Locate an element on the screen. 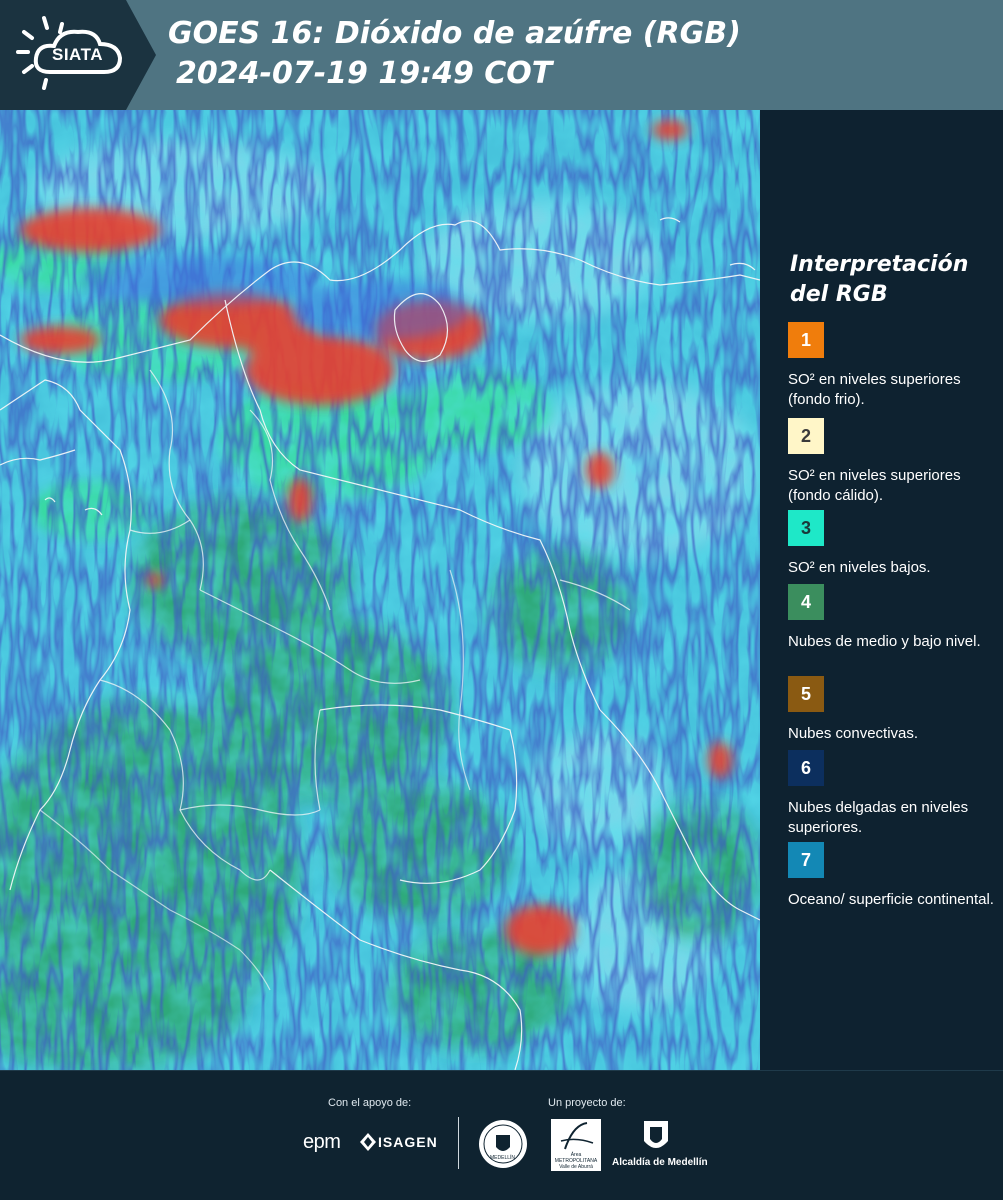 The image size is (1003, 1200). project-caption: Un proyecto de: is located at coordinates (587, 1103).